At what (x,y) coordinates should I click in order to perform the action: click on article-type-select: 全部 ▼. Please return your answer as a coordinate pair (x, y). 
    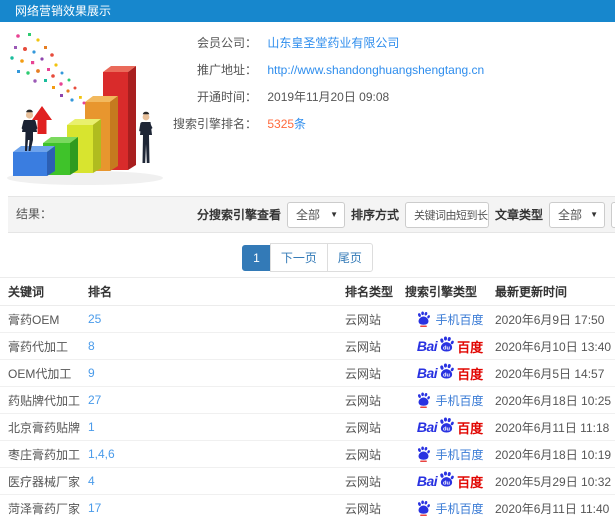
    Looking at the image, I should click on (577, 214).